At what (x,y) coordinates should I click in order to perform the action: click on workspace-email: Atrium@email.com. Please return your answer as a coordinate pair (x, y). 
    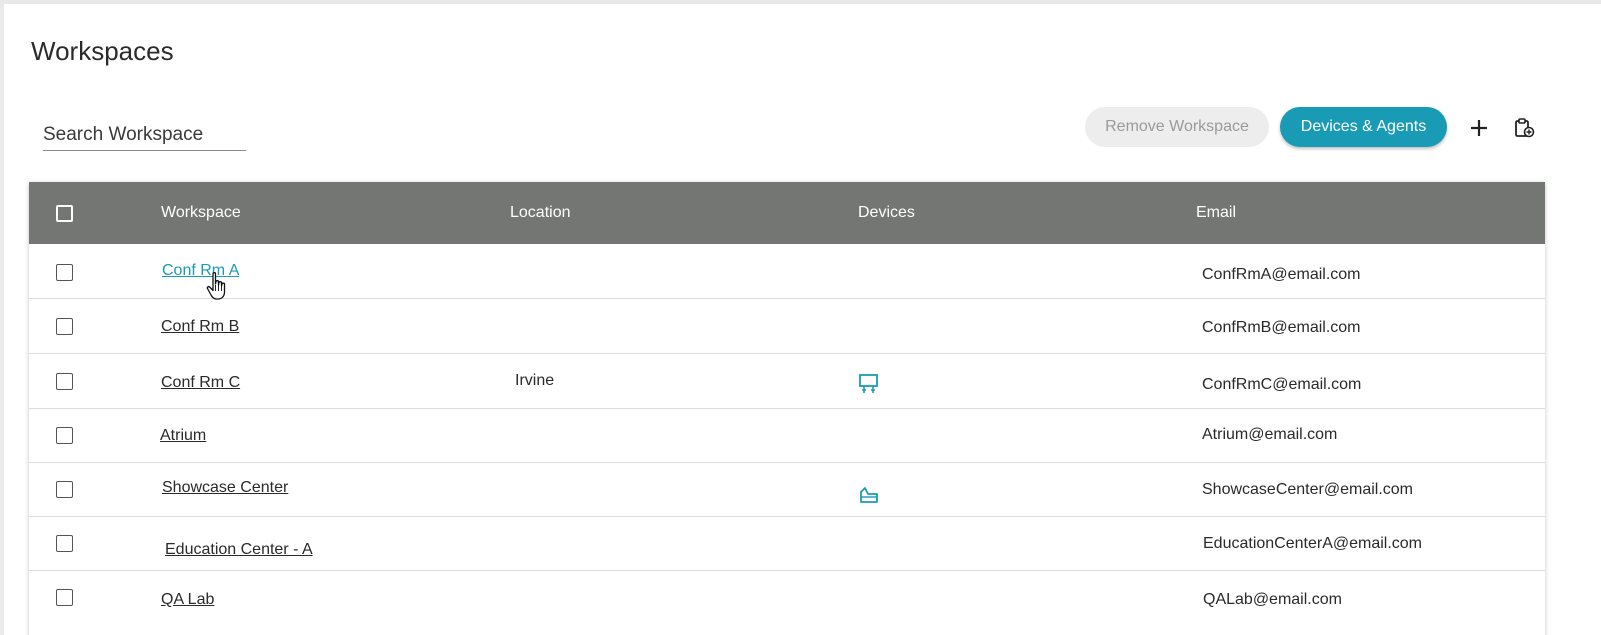
    Looking at the image, I should click on (1270, 434).